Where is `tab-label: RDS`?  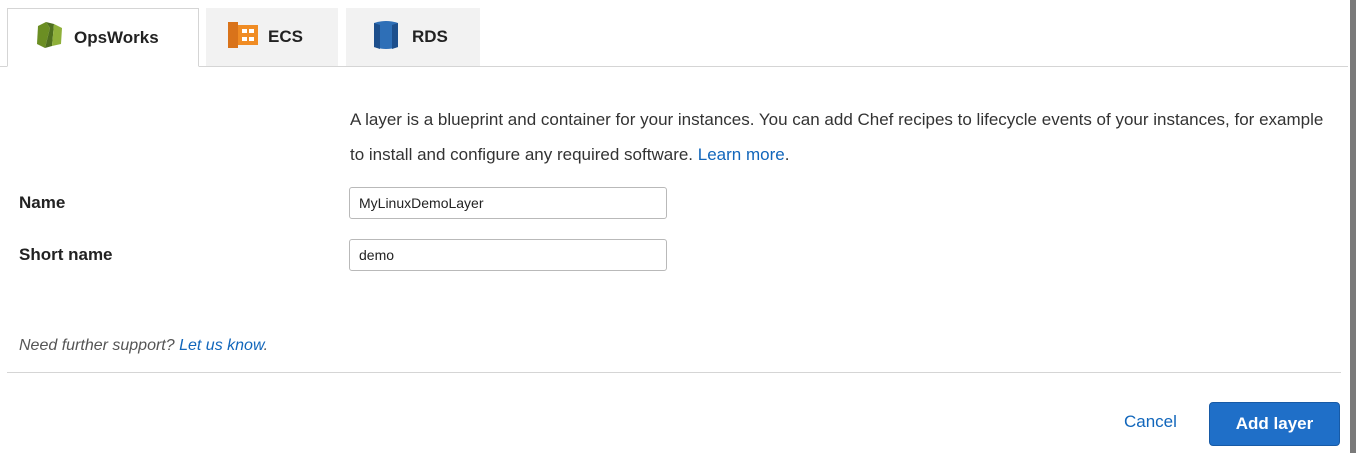 tab-label: RDS is located at coordinates (430, 36).